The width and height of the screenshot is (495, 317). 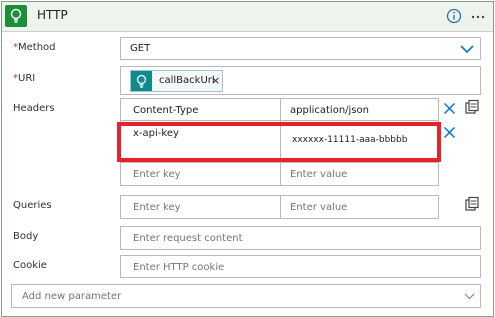 What do you see at coordinates (179, 267) in the screenshot?
I see `cookie-placeholder: Enter HTTP cookie` at bounding box center [179, 267].